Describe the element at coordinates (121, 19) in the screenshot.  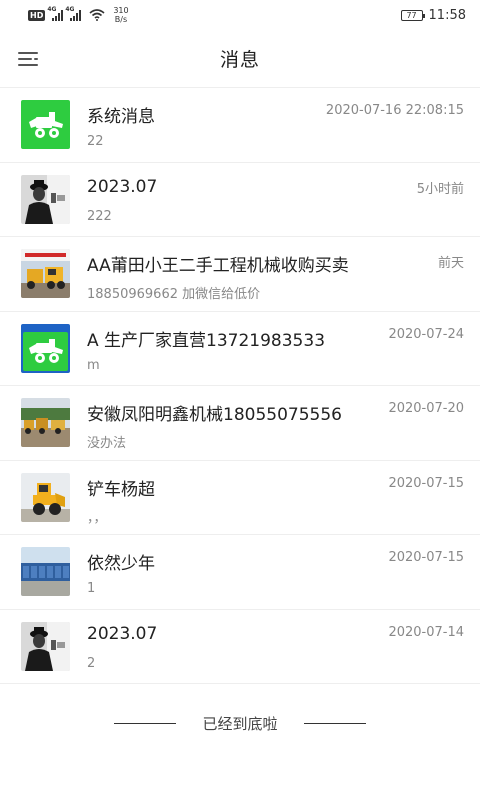
I see `network-speed-unit: B/s` at that location.